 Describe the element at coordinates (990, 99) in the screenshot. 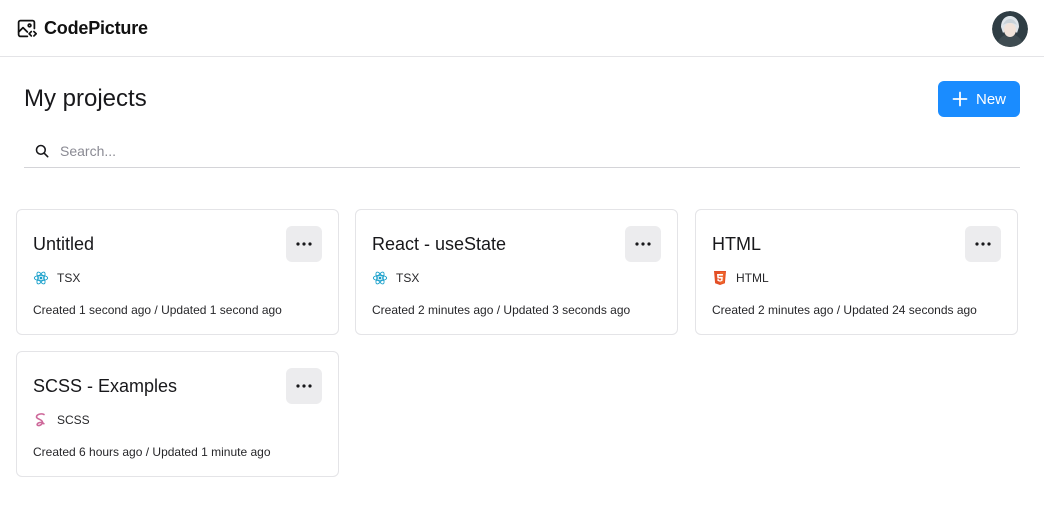

I see `new-button-label: New` at that location.